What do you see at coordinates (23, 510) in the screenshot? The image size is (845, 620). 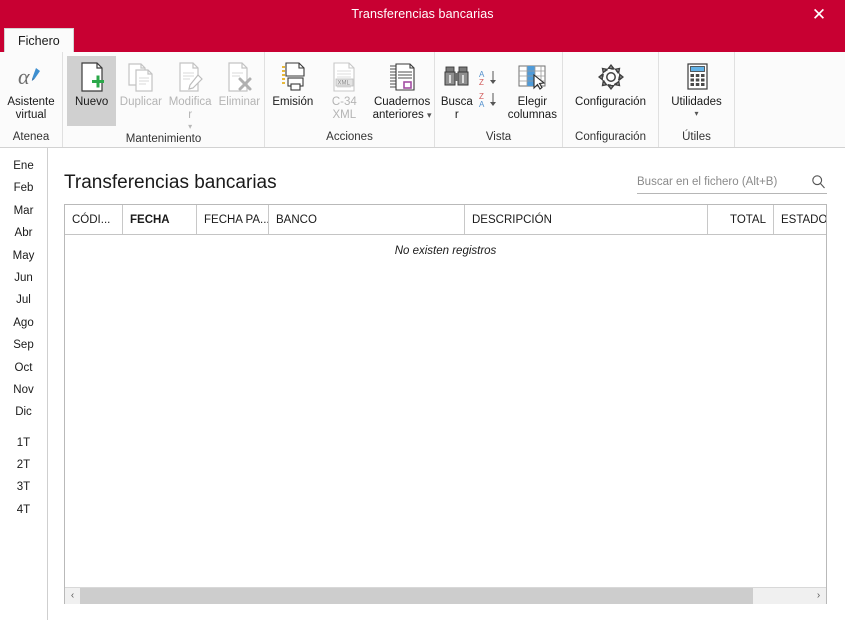 I see `sidebar-item-4t: 4T` at bounding box center [23, 510].